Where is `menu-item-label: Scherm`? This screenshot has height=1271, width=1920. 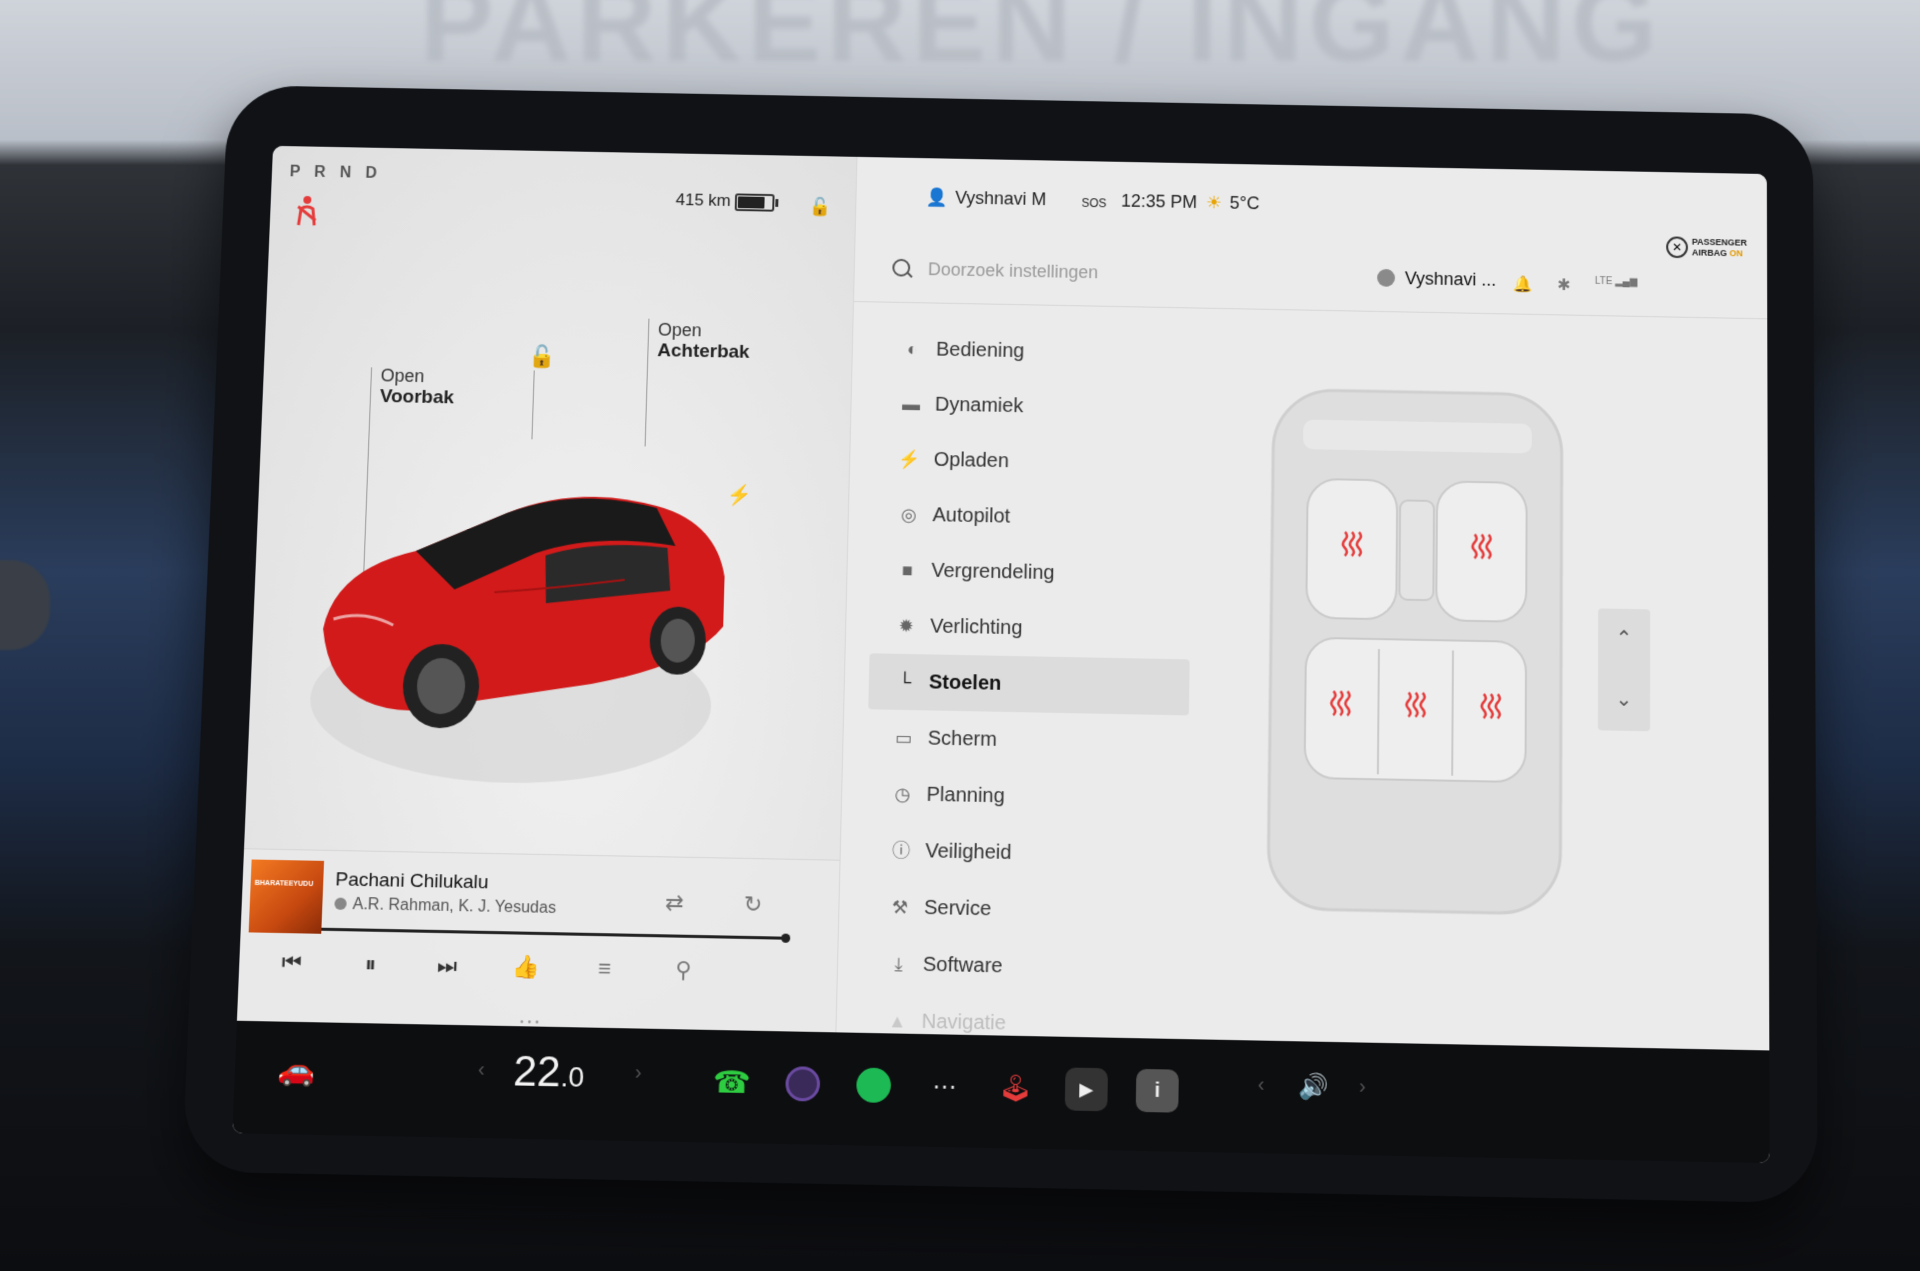 menu-item-label: Scherm is located at coordinates (962, 739).